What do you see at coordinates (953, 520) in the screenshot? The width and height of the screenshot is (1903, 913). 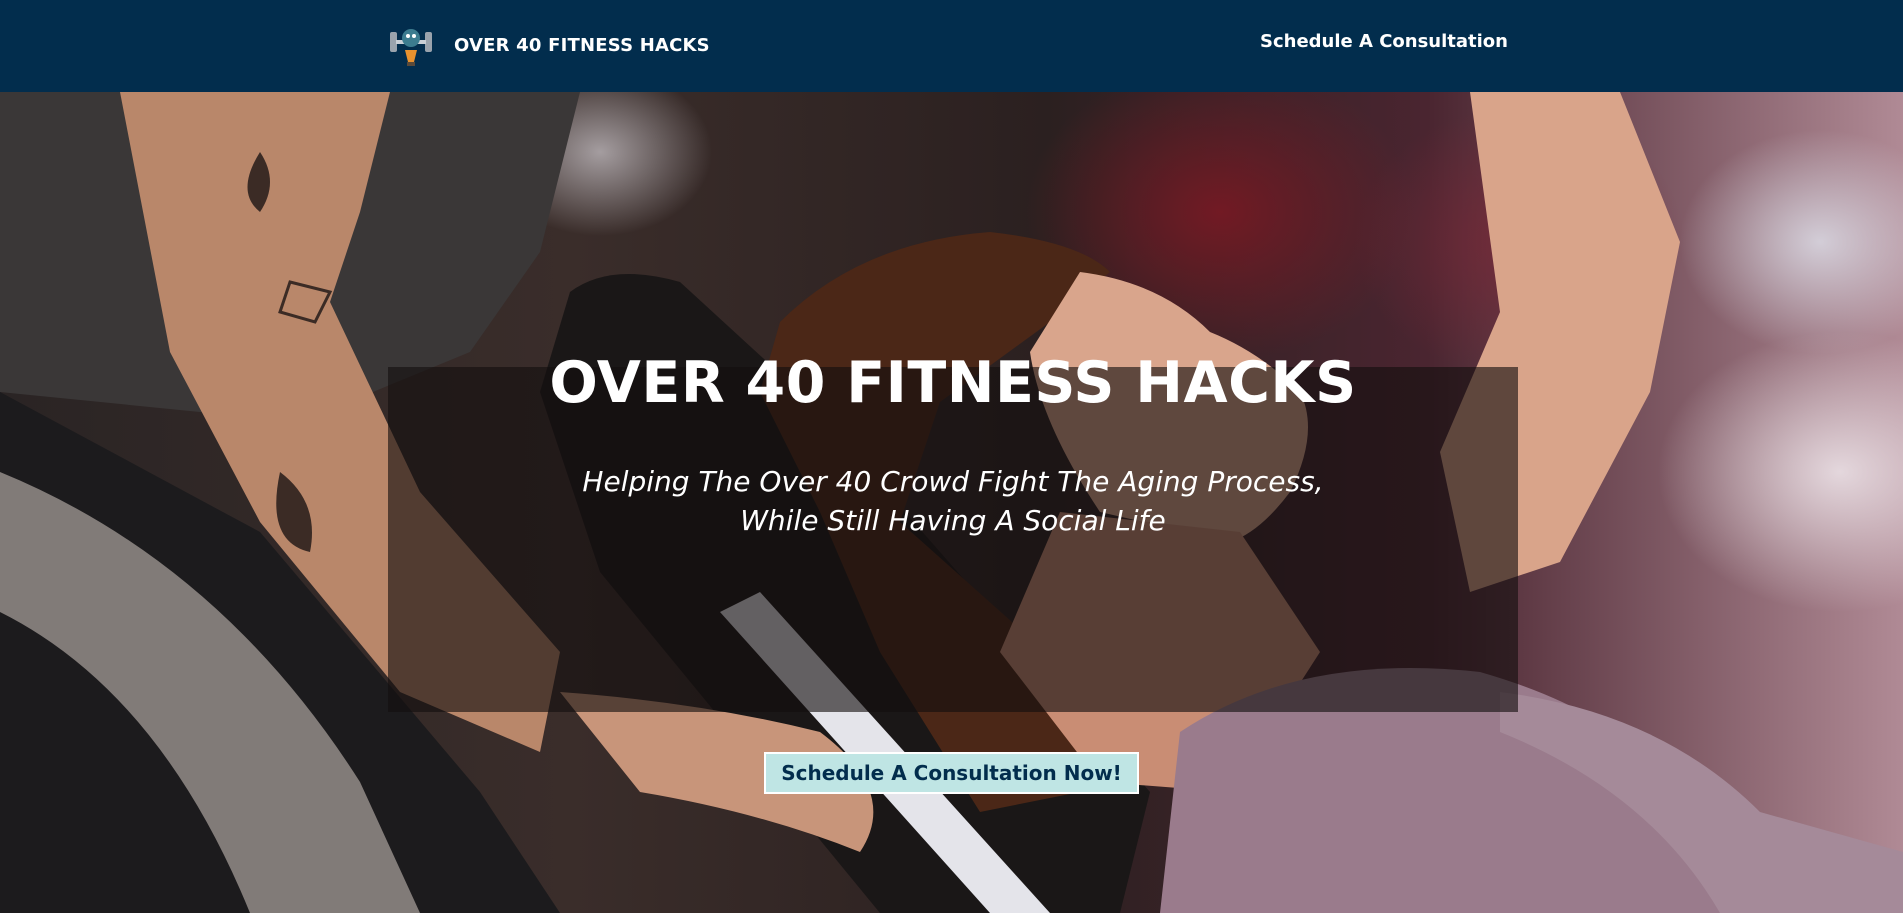 I see `hero-subtitle-line-2: While Still Having A Social Life` at bounding box center [953, 520].